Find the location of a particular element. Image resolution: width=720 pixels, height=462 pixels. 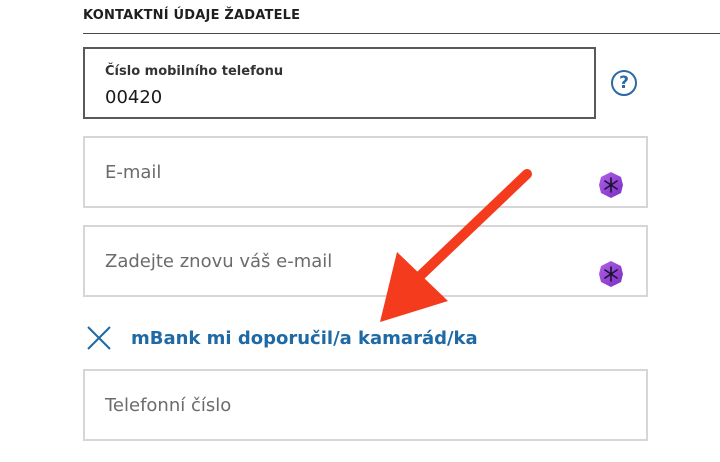

mobile-phone-value: 00420 is located at coordinates (134, 97).